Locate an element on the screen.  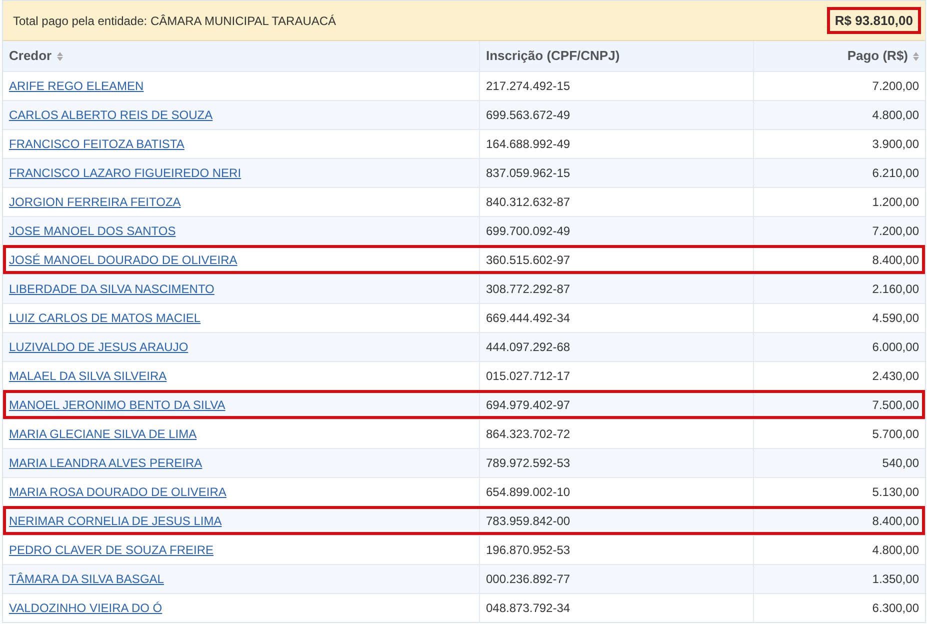
table-cell-text: 4.590,00 is located at coordinates (895, 318).